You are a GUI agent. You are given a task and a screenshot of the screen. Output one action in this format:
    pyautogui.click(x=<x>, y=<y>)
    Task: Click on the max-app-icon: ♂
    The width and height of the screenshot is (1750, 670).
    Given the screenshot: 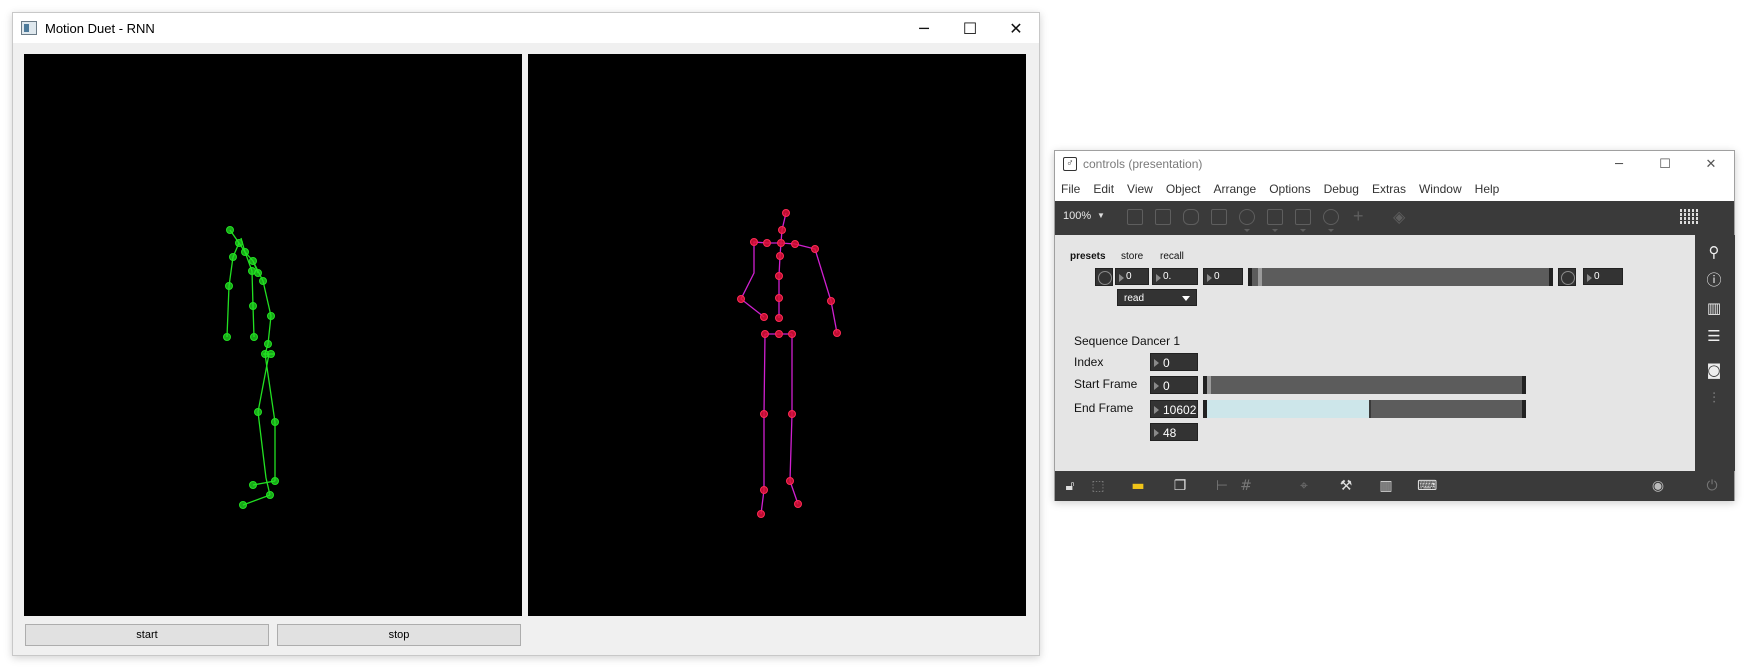 What is the action you would take?
    pyautogui.click(x=1070, y=164)
    